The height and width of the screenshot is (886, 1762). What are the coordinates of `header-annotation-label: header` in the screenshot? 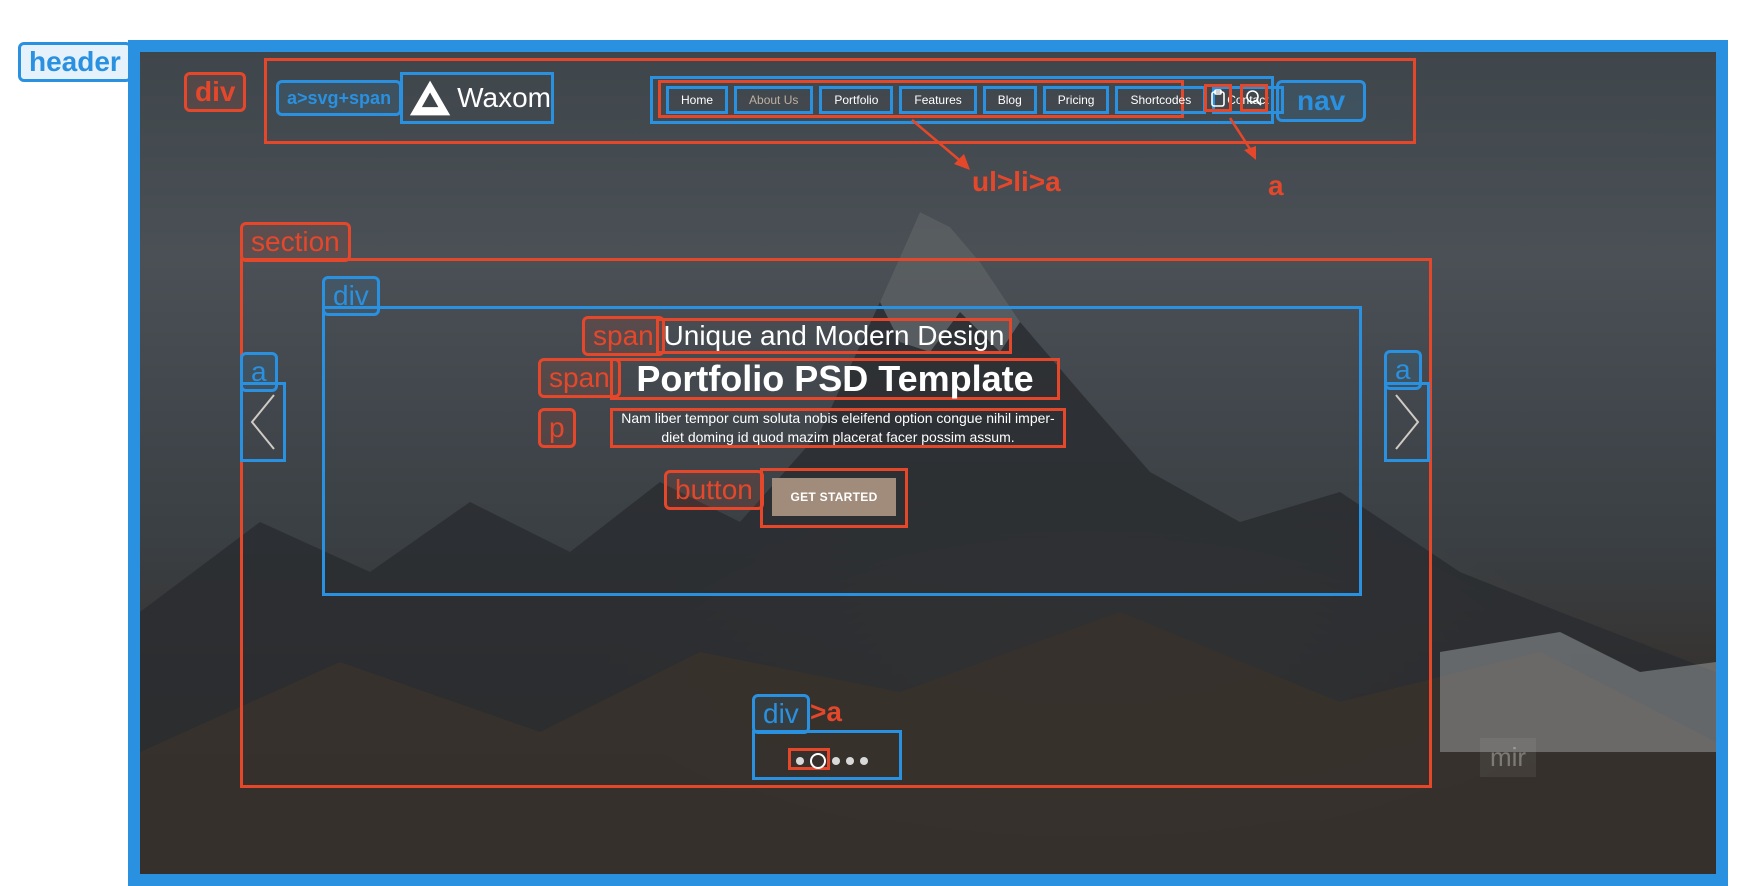 It's located at (75, 62).